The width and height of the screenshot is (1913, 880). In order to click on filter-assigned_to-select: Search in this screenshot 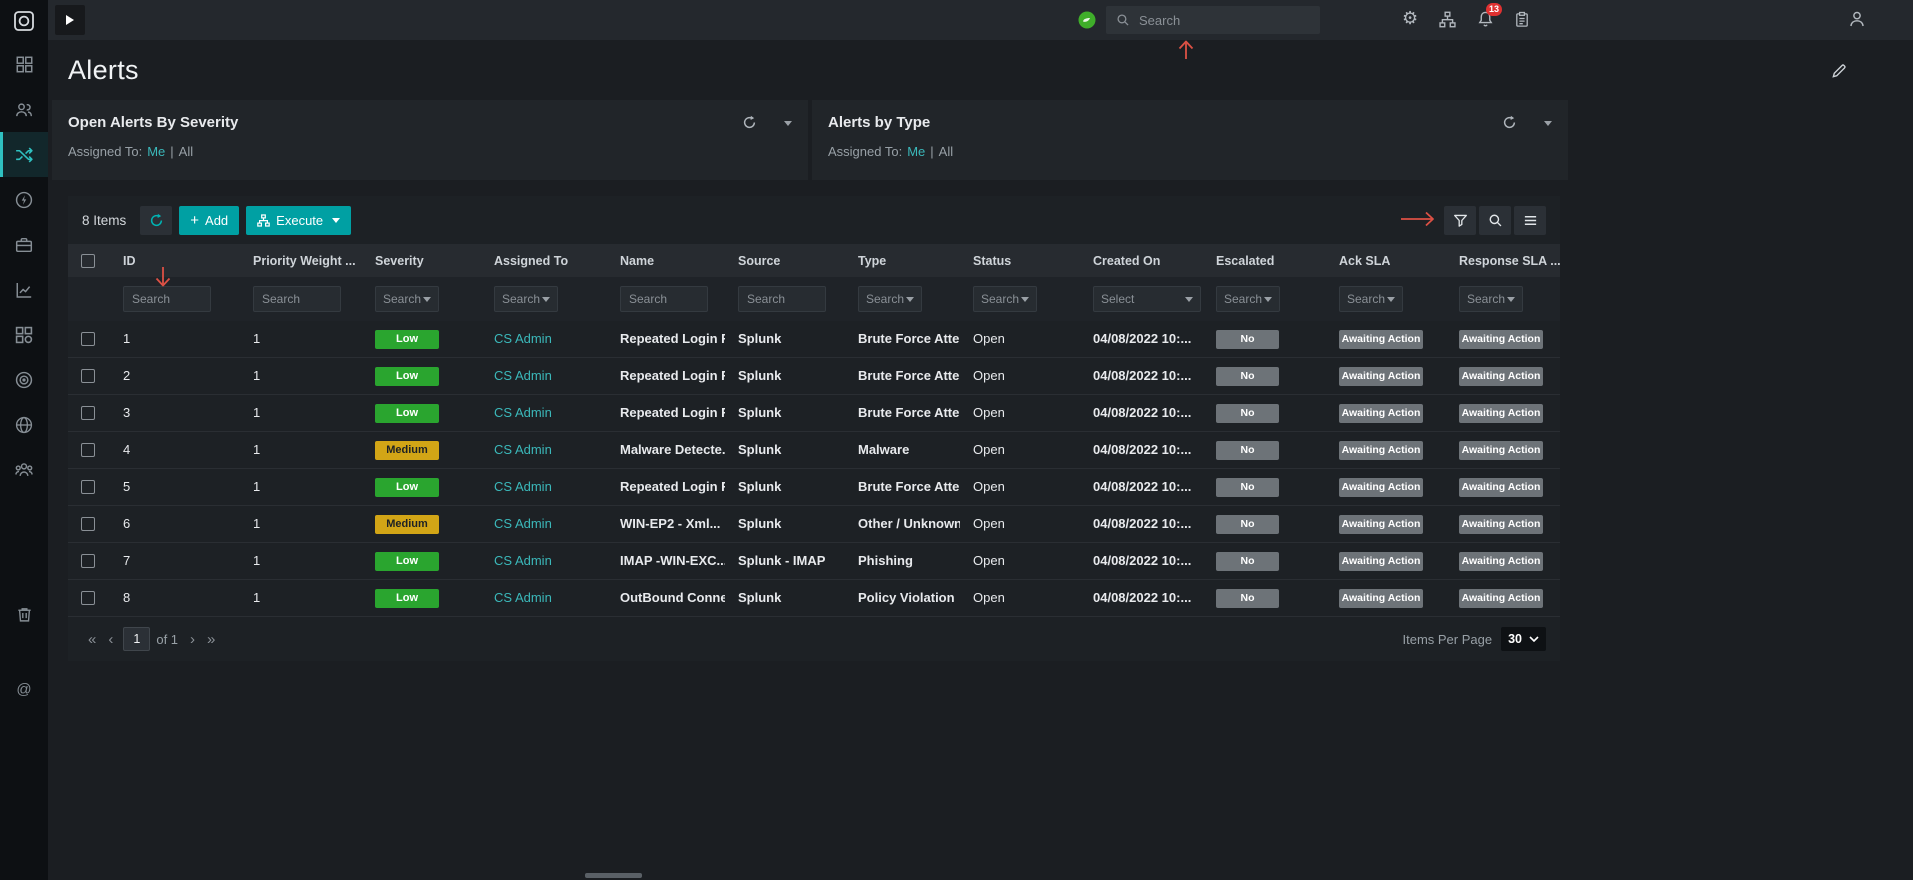, I will do `click(526, 299)`.